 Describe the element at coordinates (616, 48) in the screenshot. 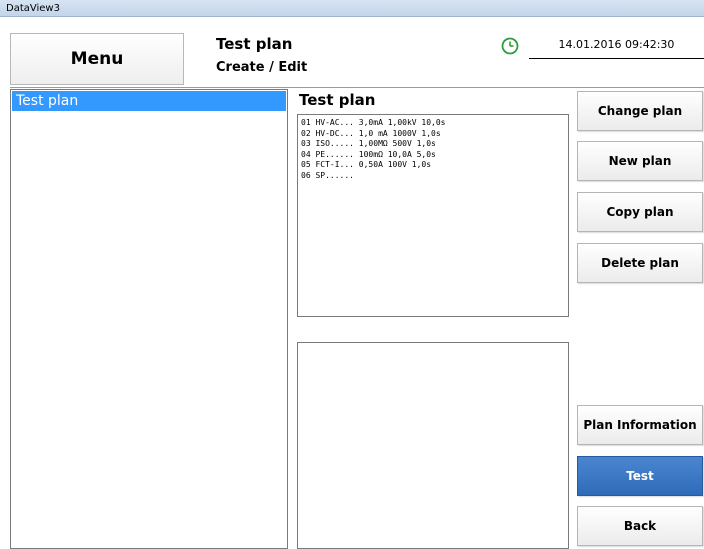

I see `datetime-display: 14.01.2016 09:42:30` at that location.